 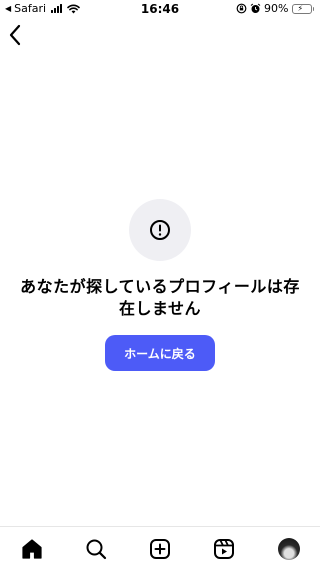 I want to click on charging-bolt-icon: ⚡, so click(x=300, y=8).